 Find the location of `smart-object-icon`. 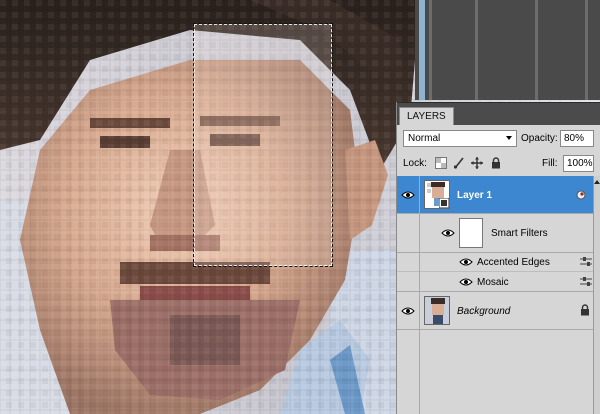

smart-object-icon is located at coordinates (444, 203).